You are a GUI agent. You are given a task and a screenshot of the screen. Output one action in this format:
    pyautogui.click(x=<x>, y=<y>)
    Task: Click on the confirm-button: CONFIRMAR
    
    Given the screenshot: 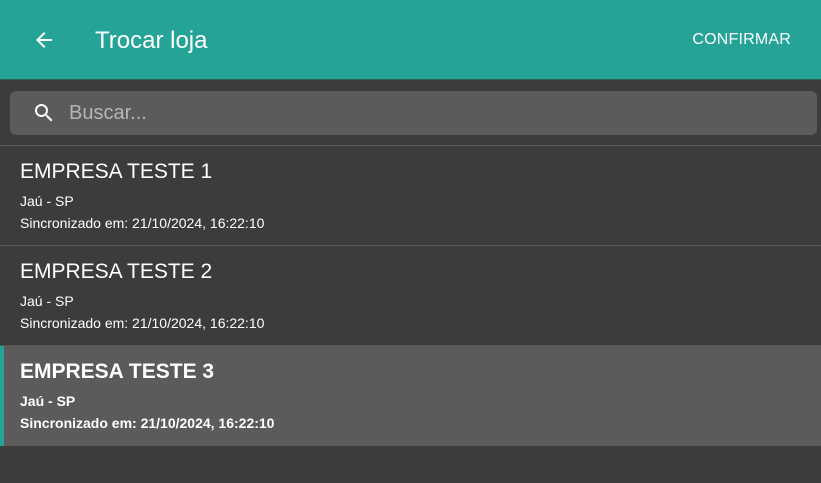 What is the action you would take?
    pyautogui.click(x=741, y=40)
    